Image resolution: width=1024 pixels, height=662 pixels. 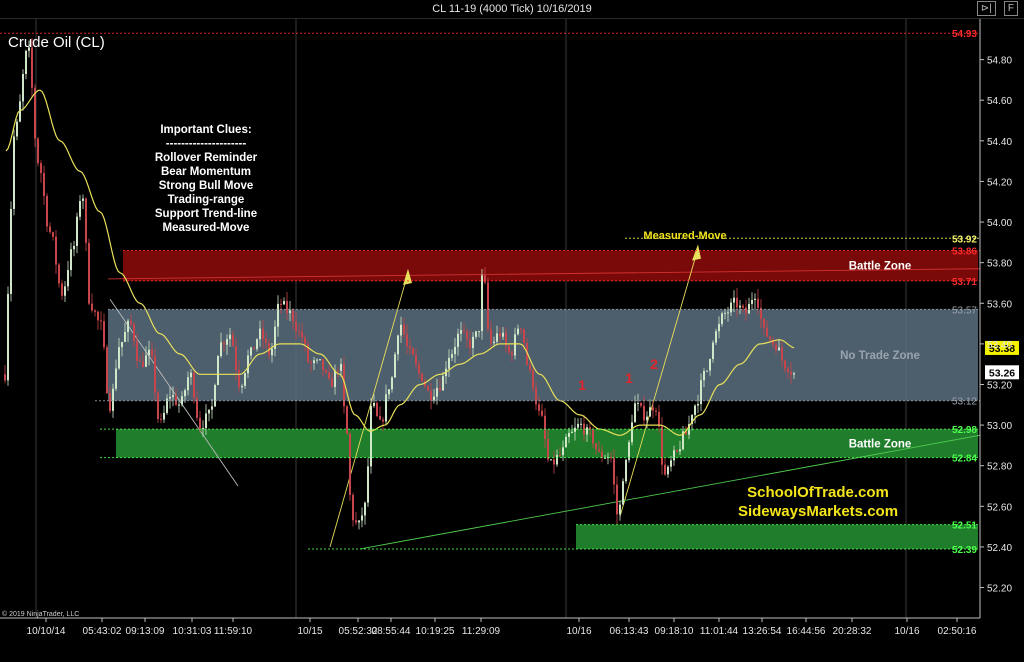 I want to click on price-level-label: 53.92, so click(x=964, y=239).